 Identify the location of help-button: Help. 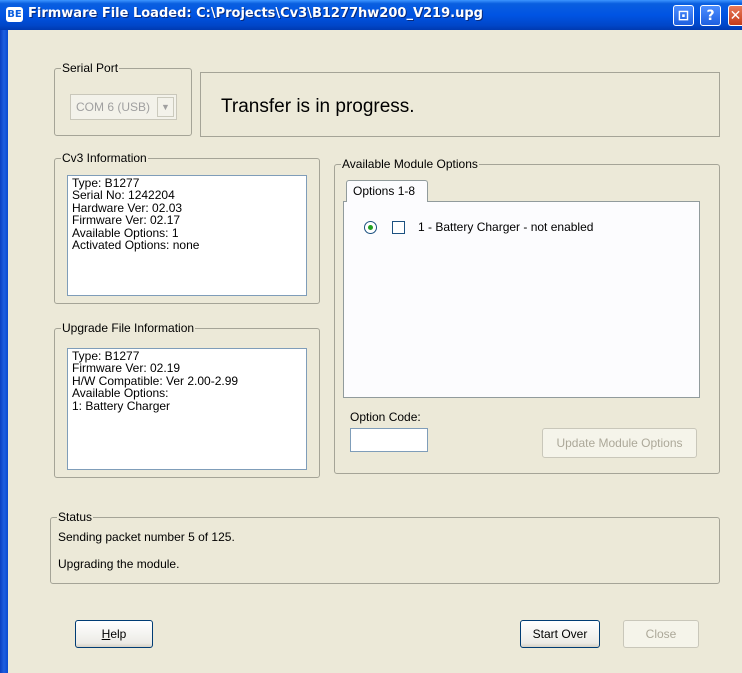
(114, 634).